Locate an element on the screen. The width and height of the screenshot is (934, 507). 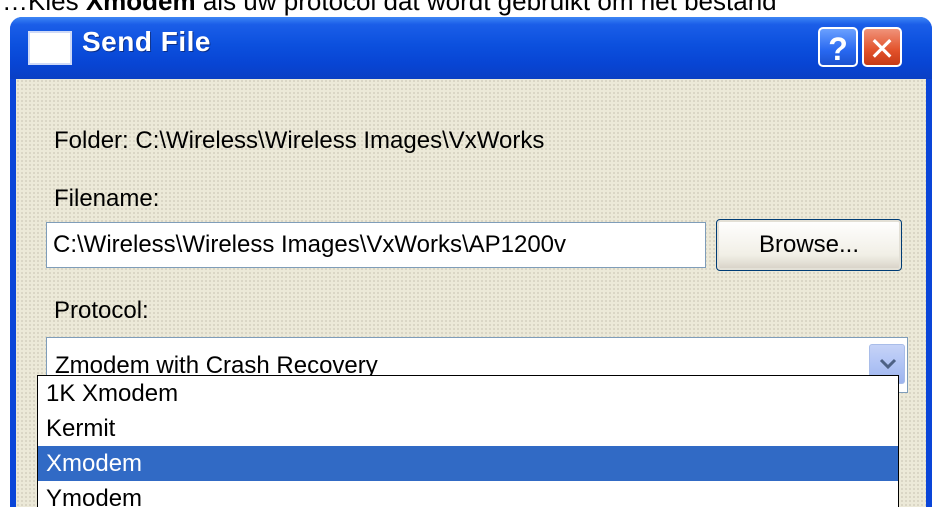
close-button: ✕ is located at coordinates (882, 47).